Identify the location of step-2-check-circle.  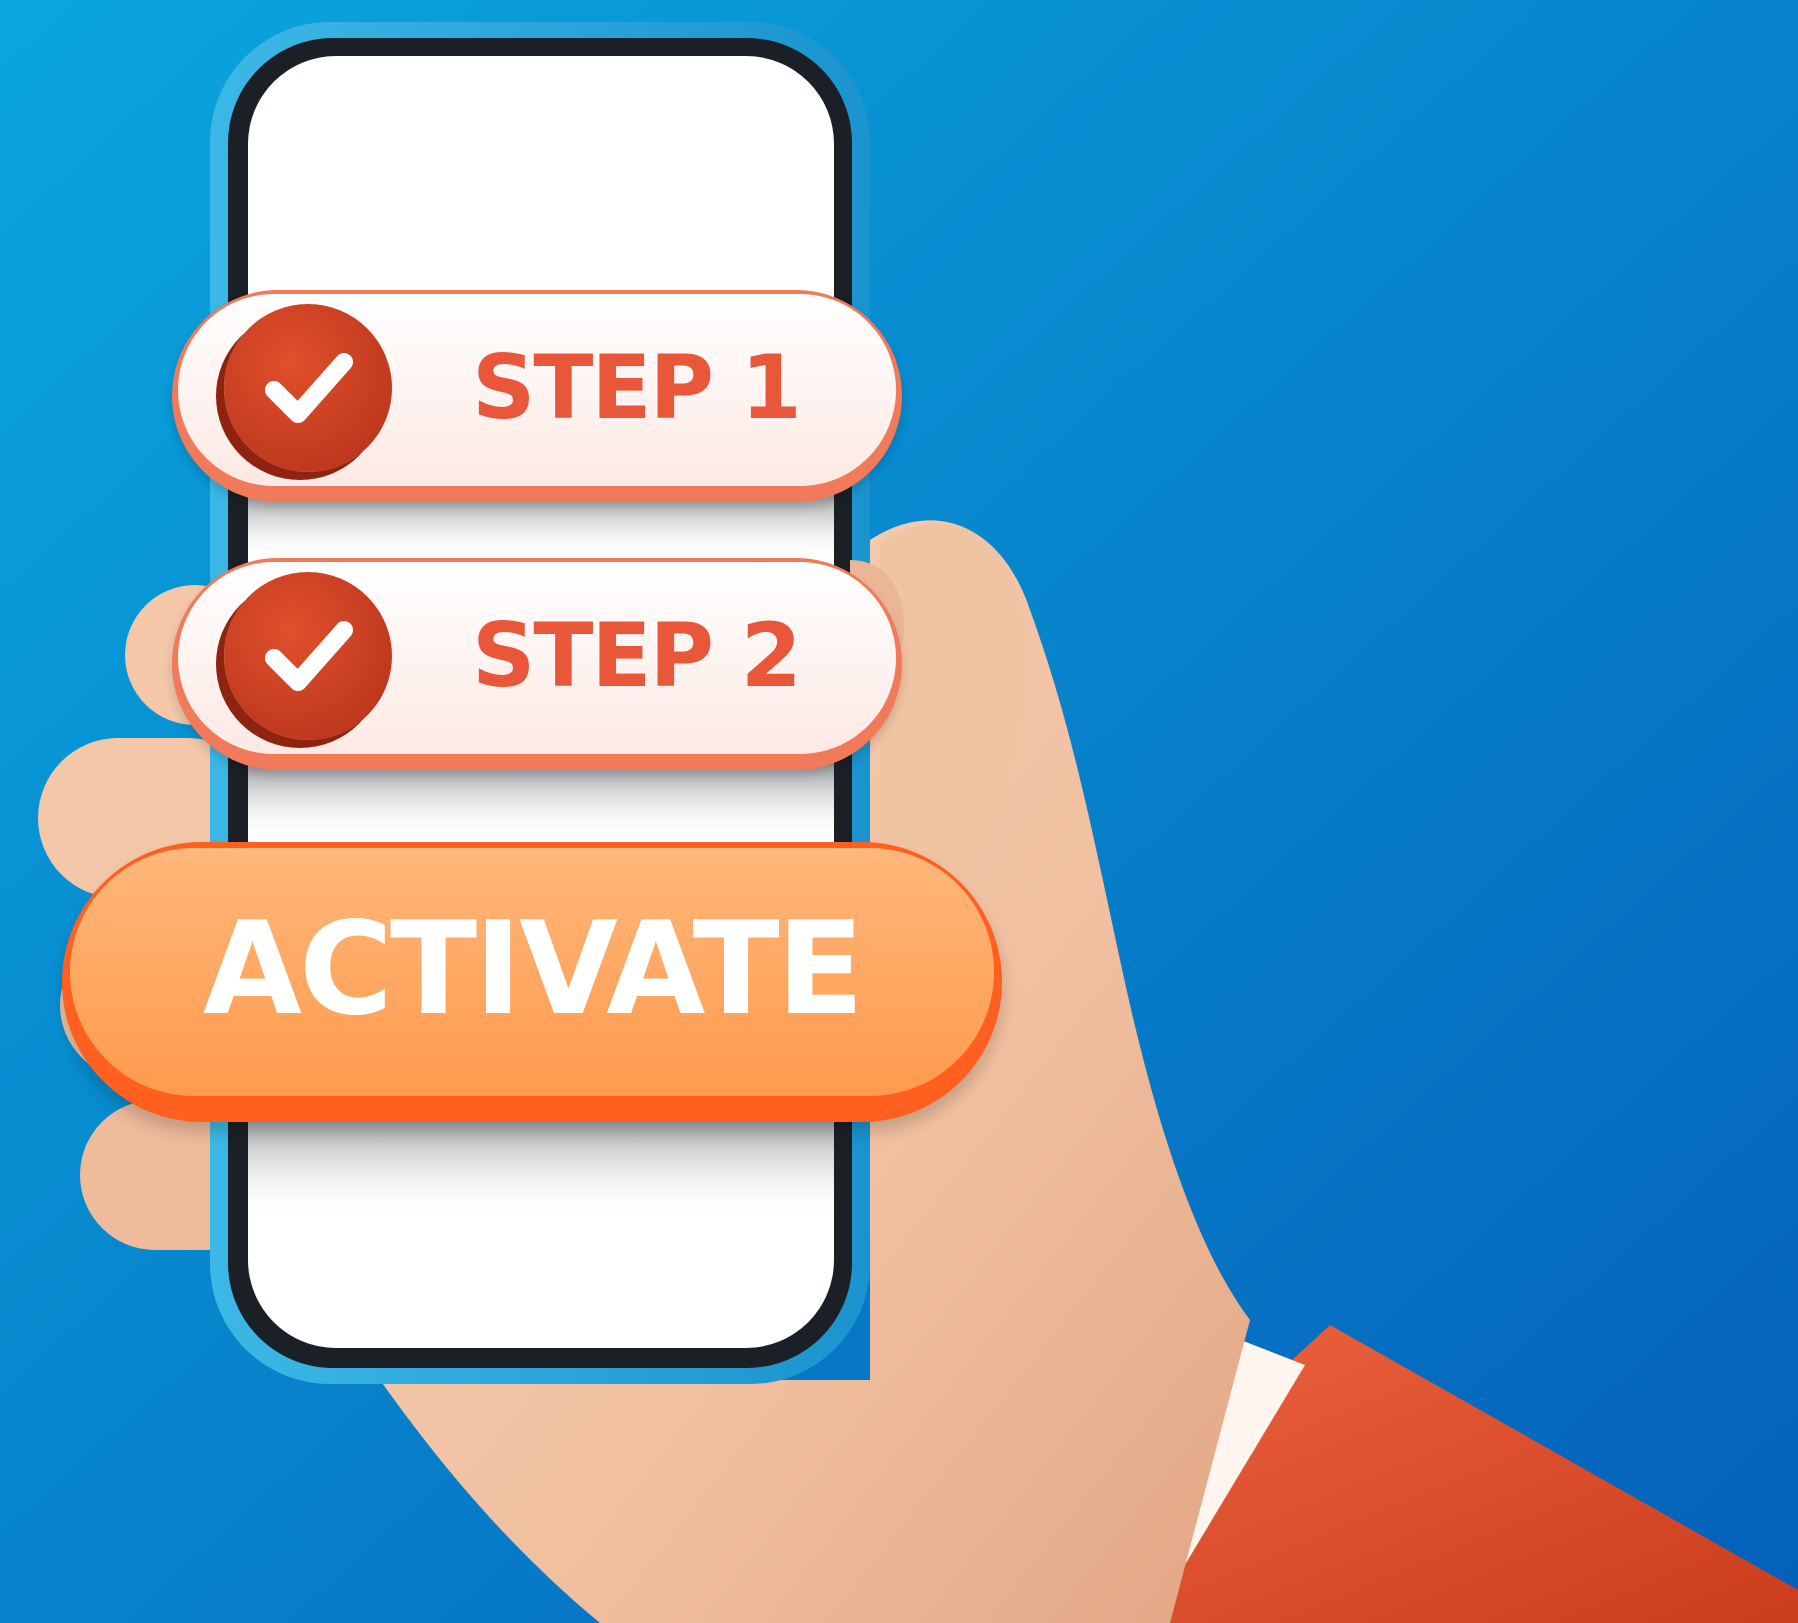
(308, 656).